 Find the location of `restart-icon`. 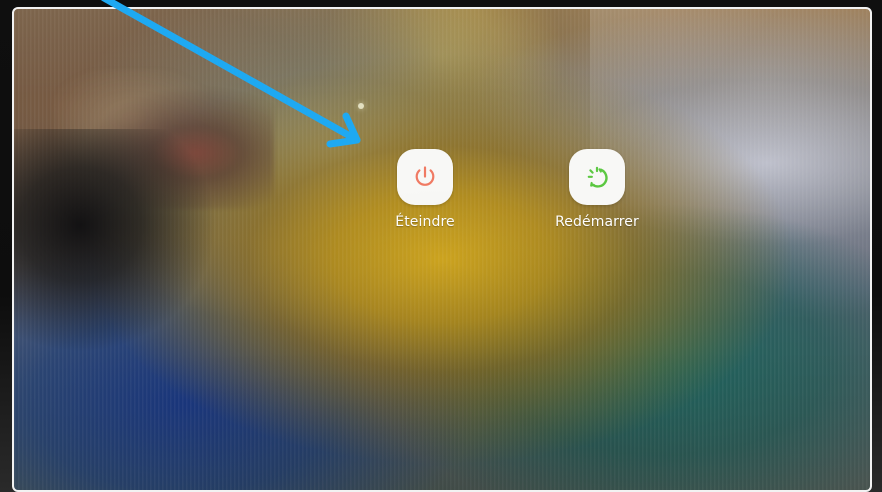

restart-icon is located at coordinates (597, 177).